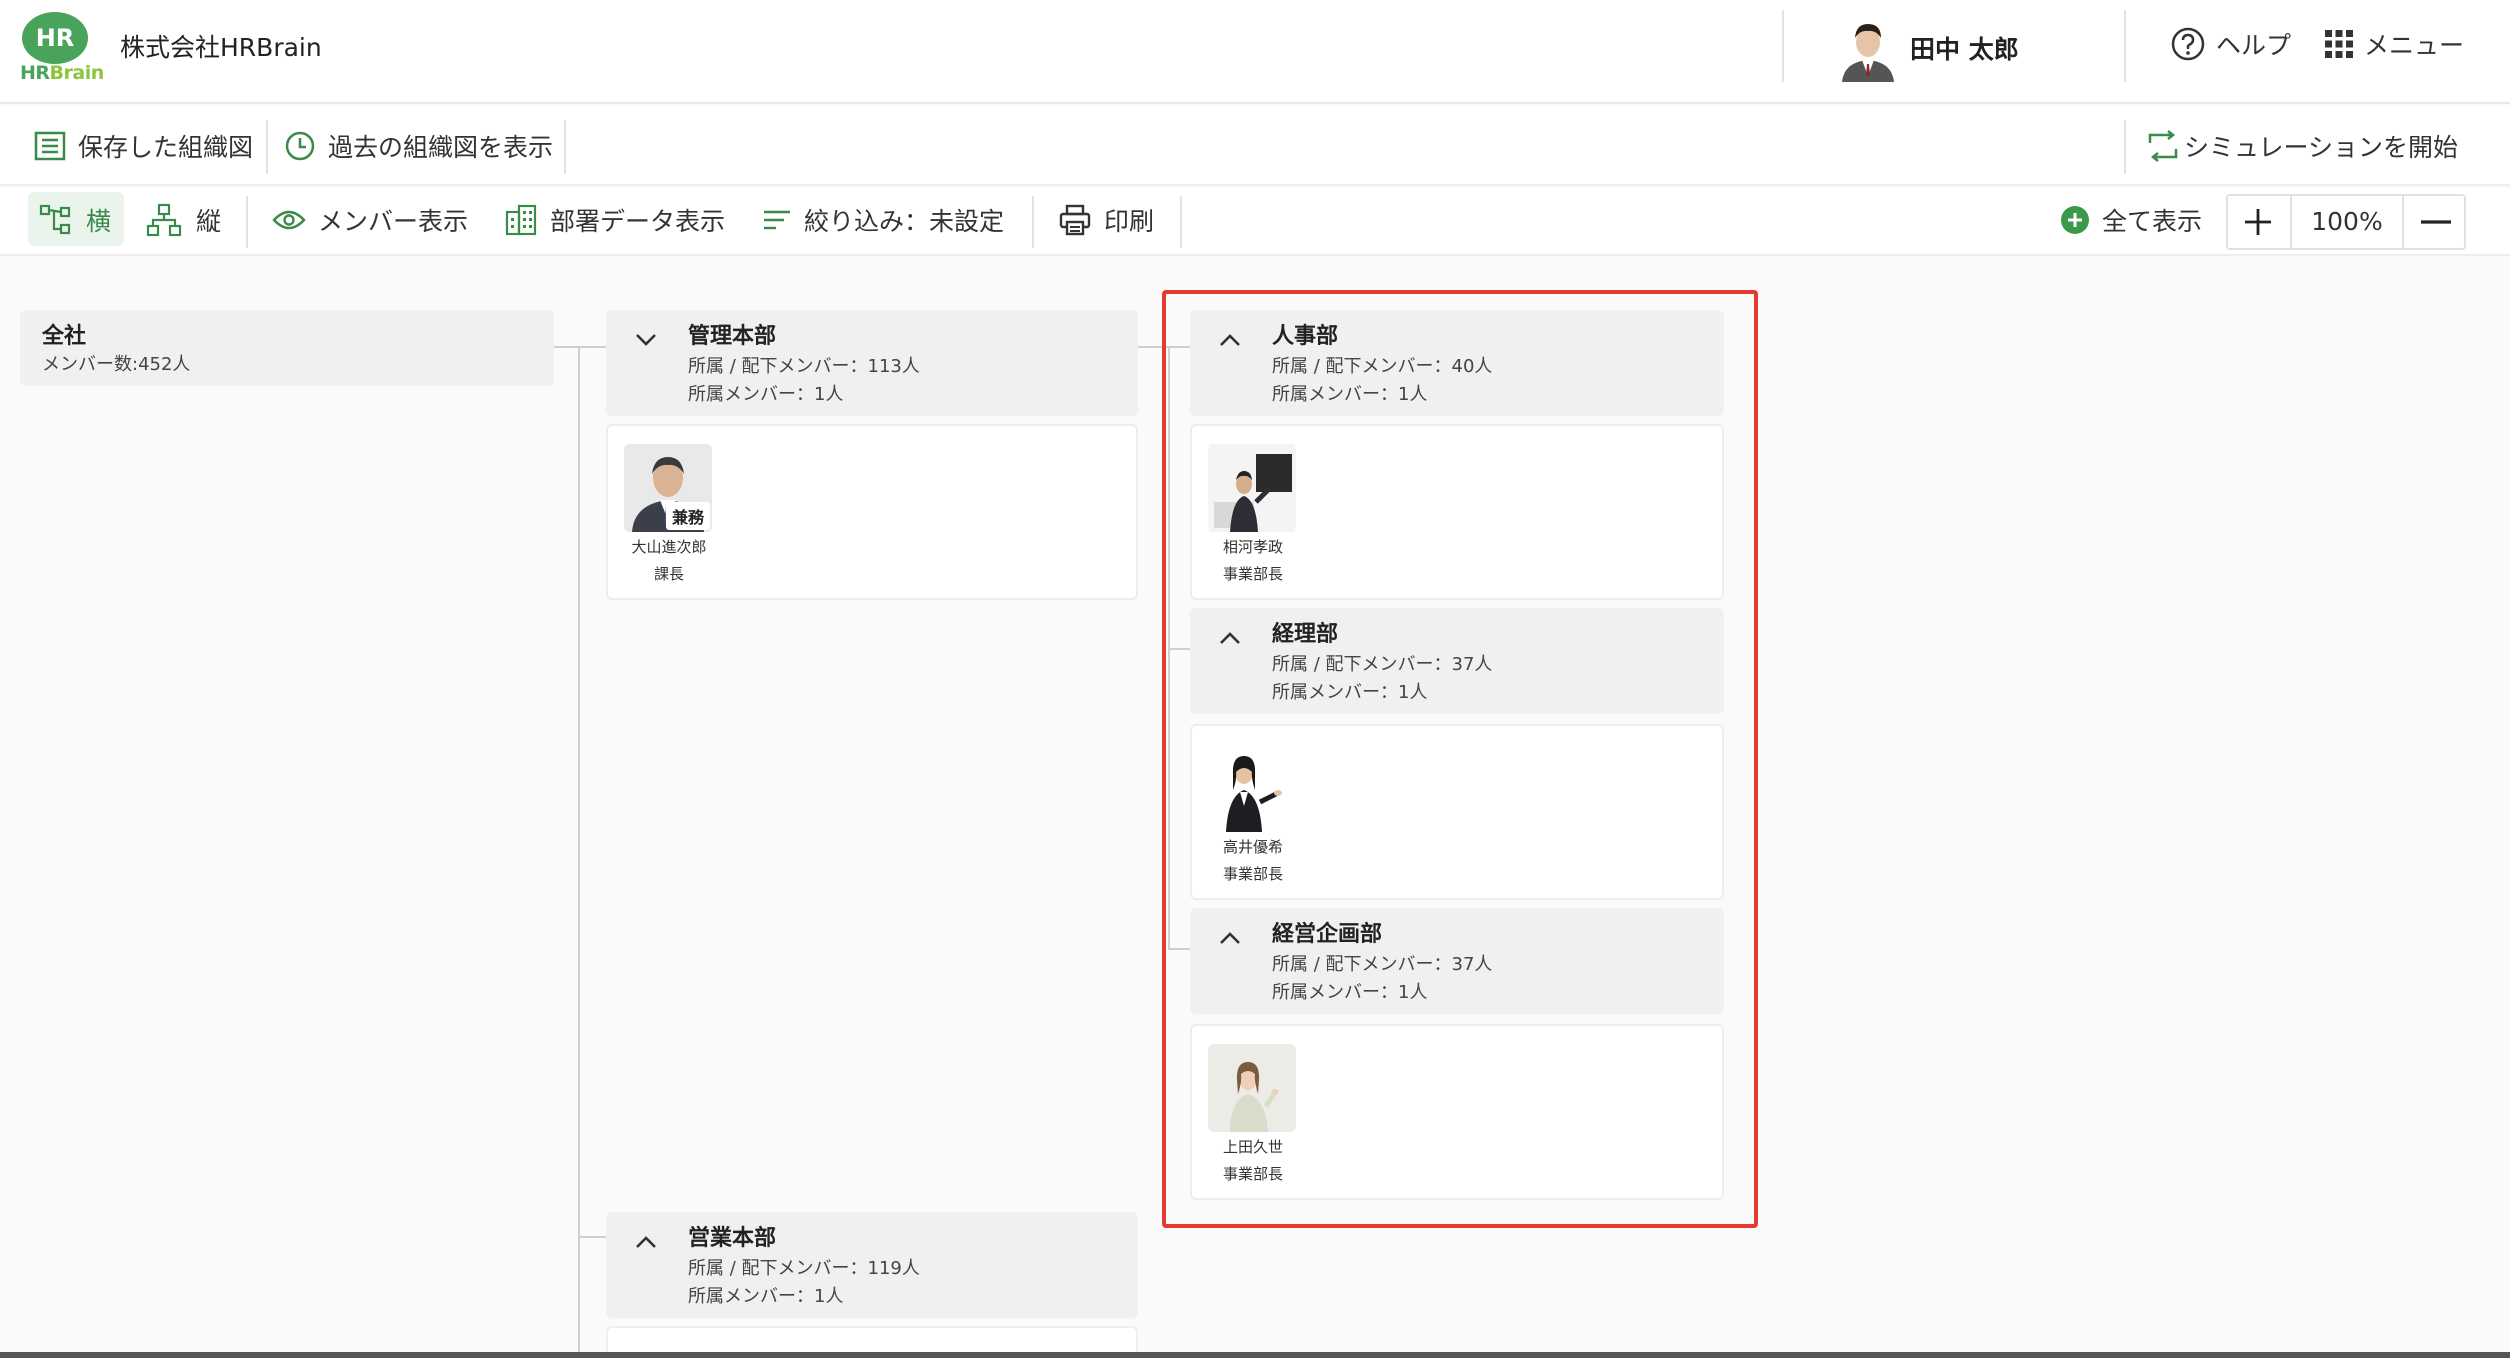  What do you see at coordinates (441, 147) in the screenshot?
I see `past-charts-label: 過去の組織図を表示` at bounding box center [441, 147].